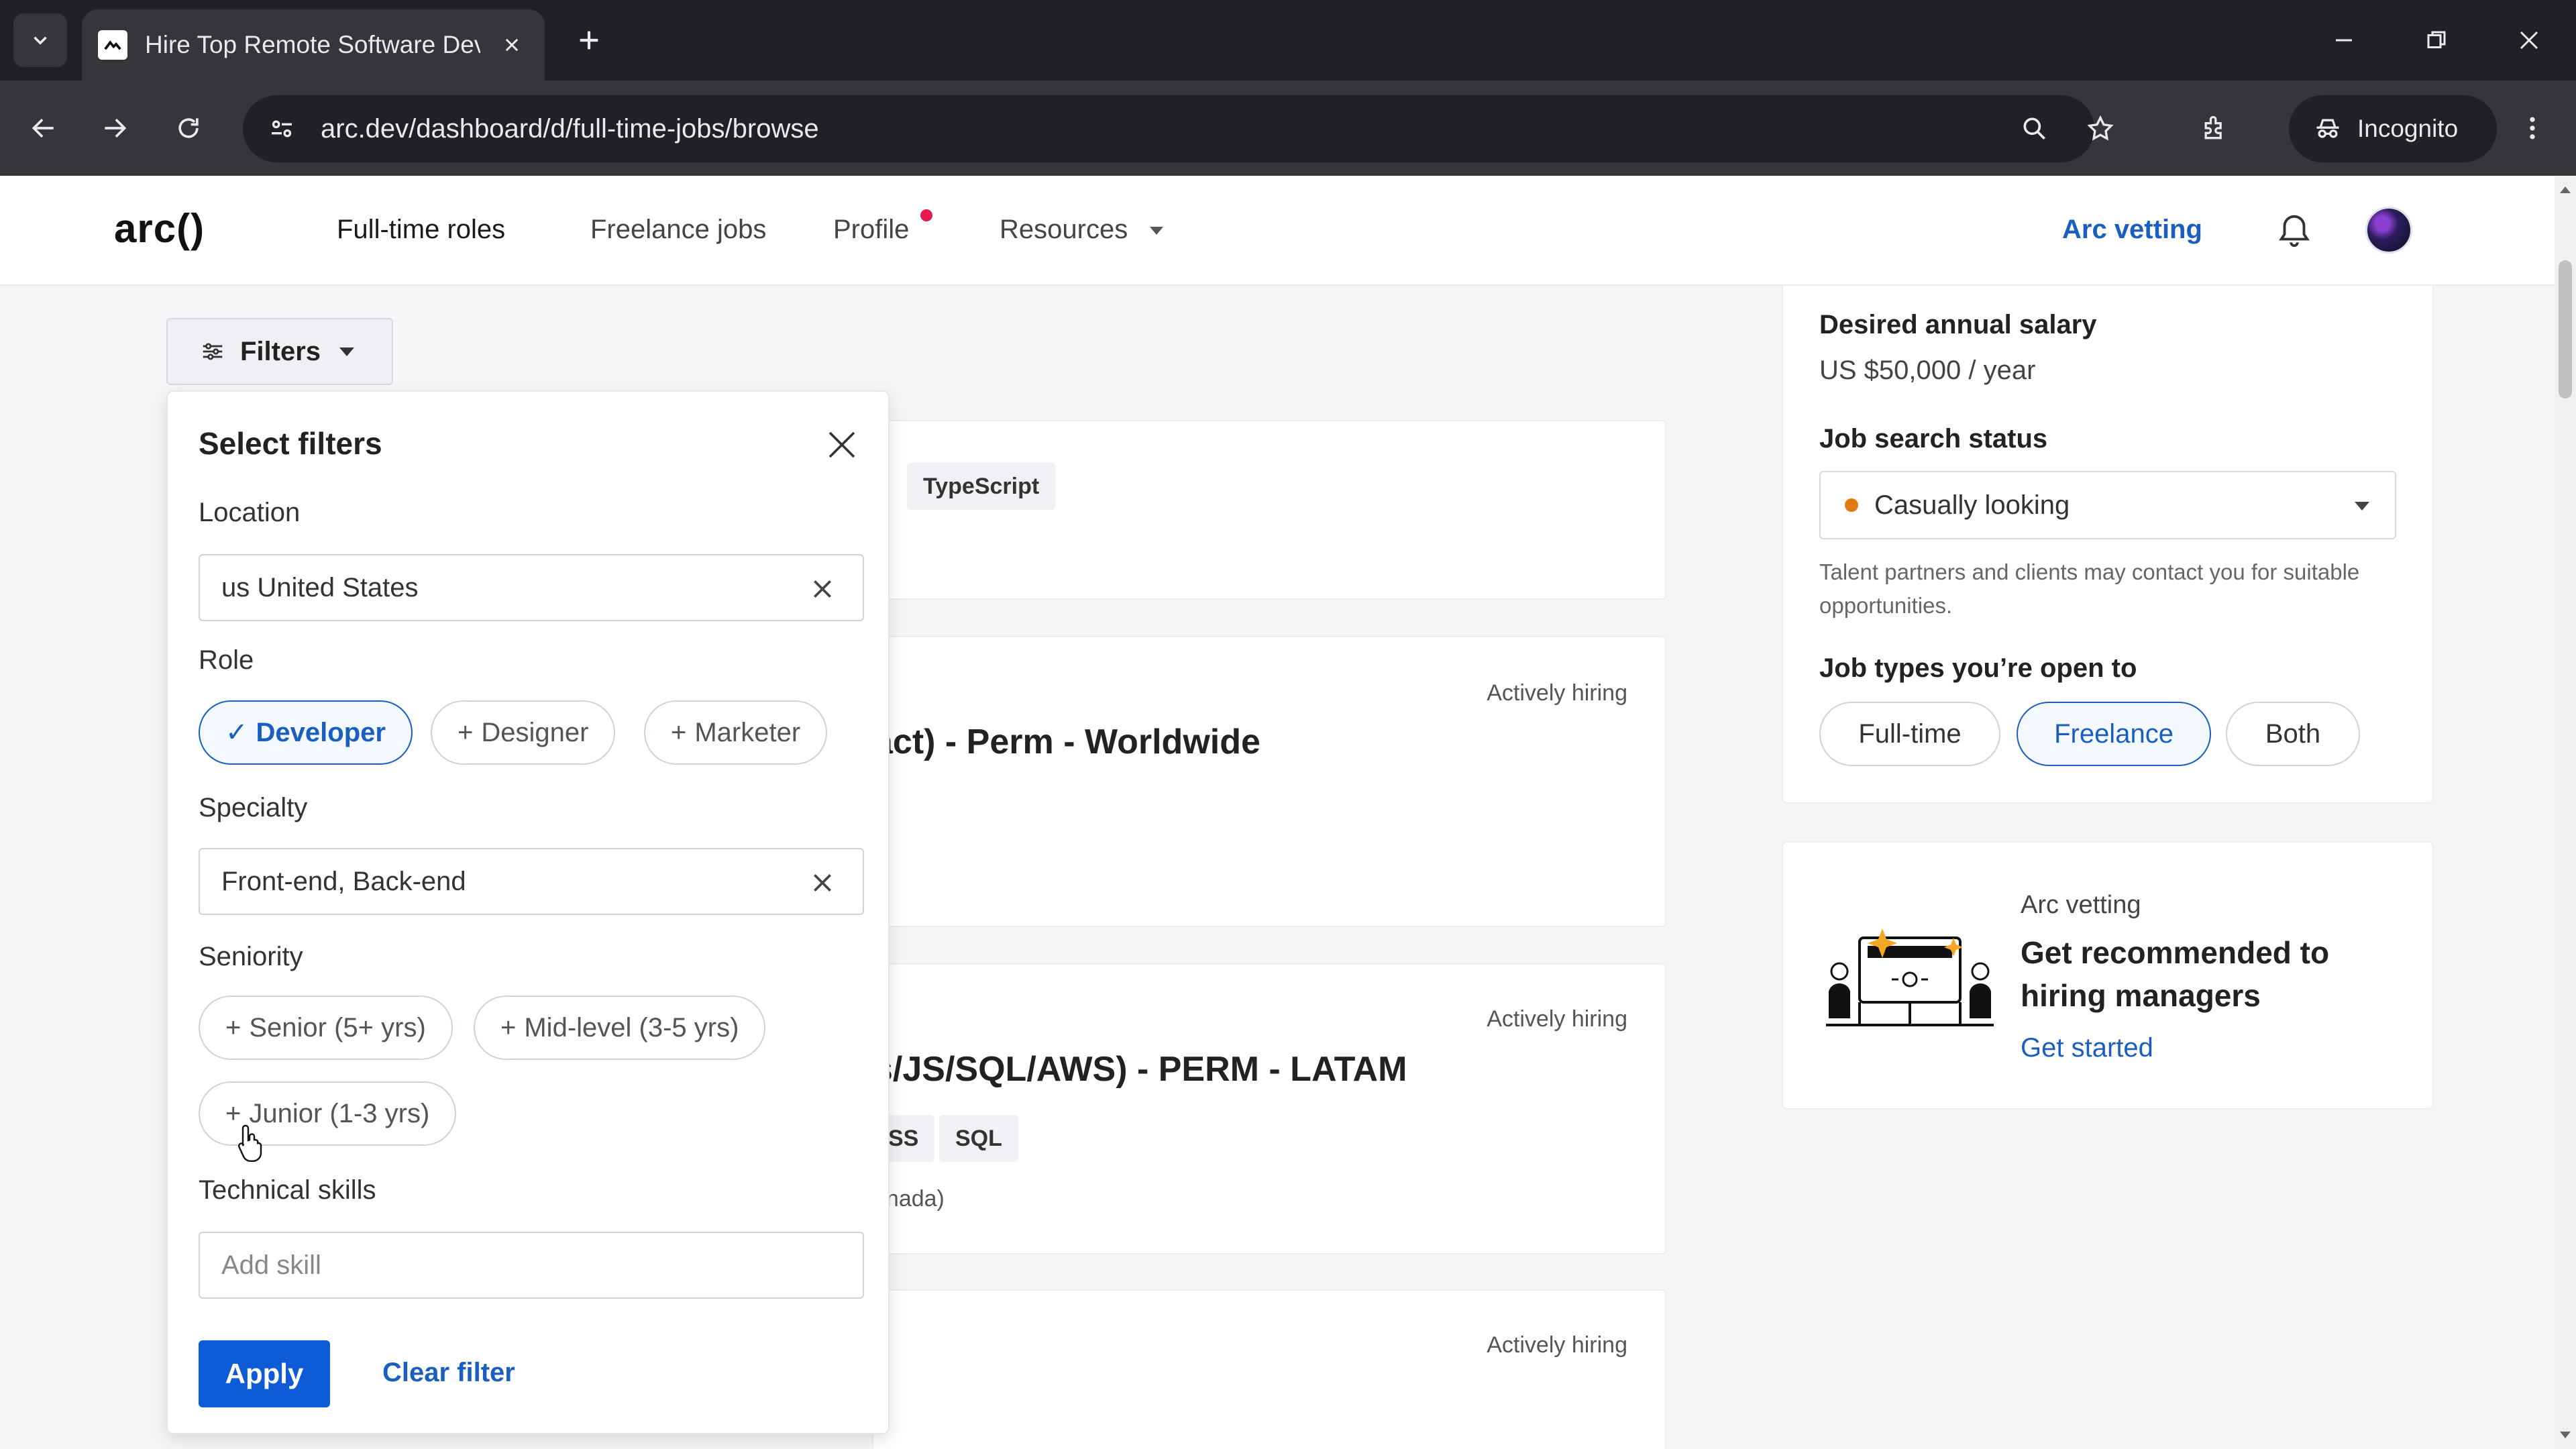 Image resolution: width=2576 pixels, height=1449 pixels. I want to click on skill-chip: TypeScript, so click(981, 486).